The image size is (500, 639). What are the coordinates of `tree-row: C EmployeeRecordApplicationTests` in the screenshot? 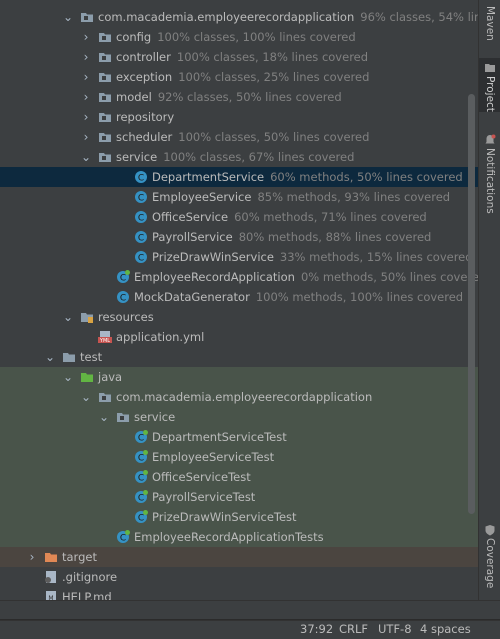 It's located at (239, 537).